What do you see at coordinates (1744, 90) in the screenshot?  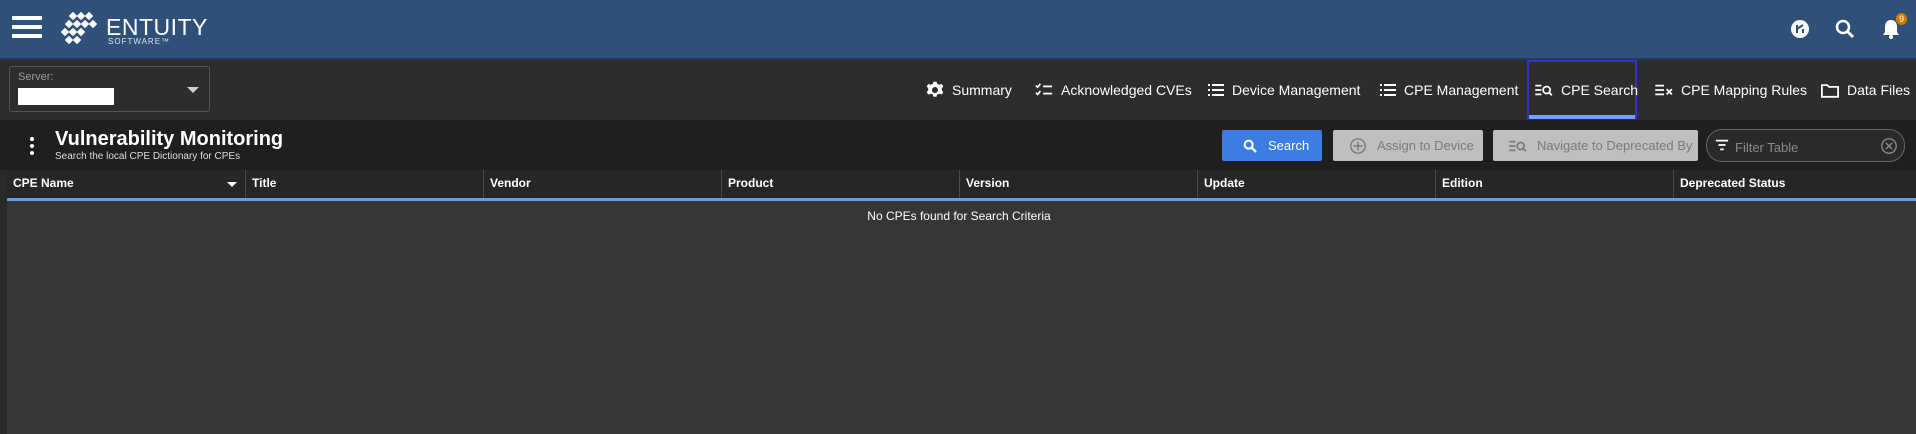 I see `tab-cpe-mapping-rules-label: CPE Mapping Rules` at bounding box center [1744, 90].